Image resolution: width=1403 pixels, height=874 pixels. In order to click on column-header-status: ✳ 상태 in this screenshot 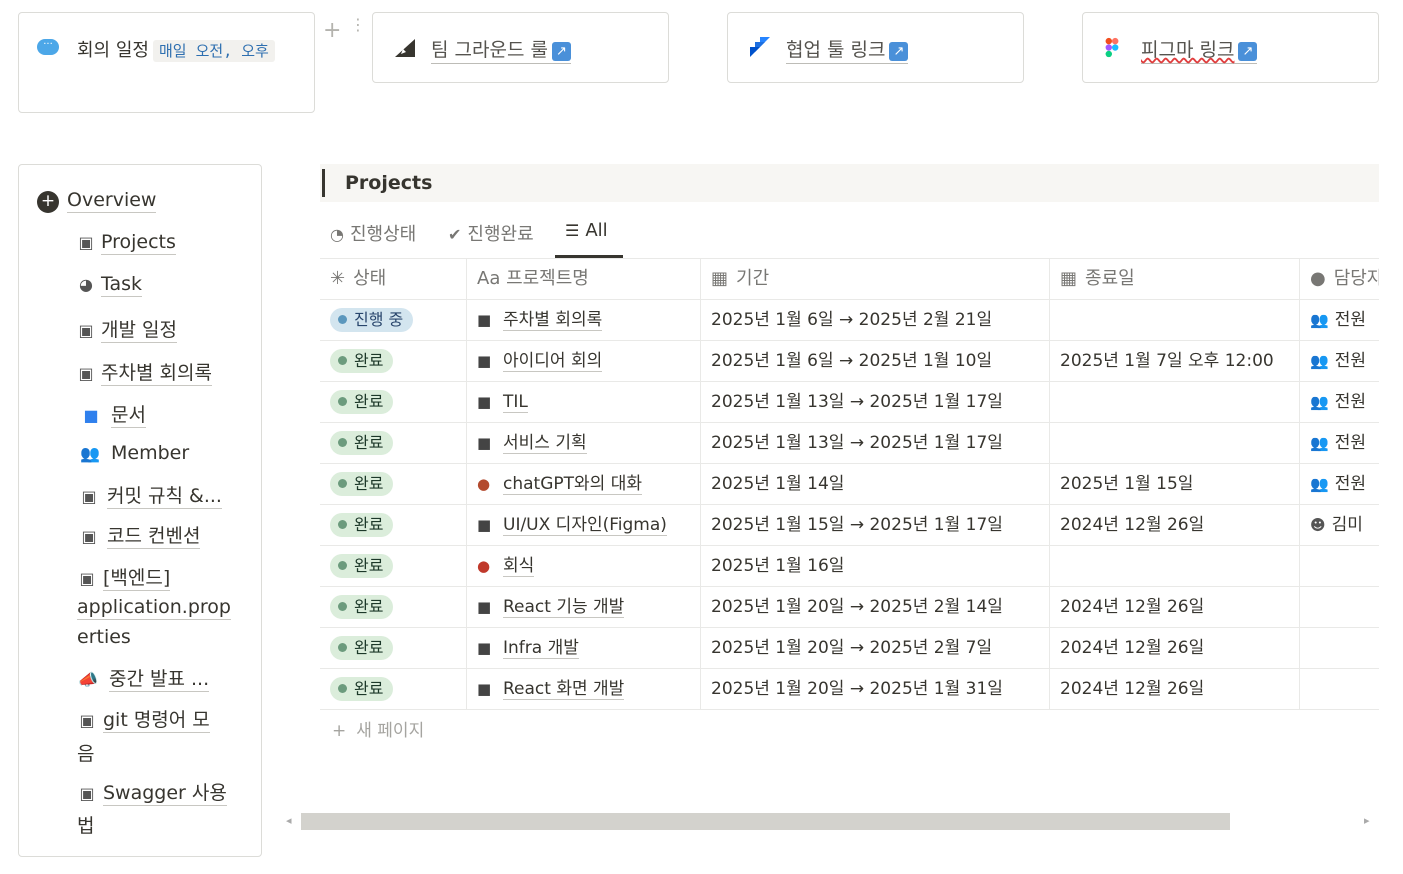, I will do `click(393, 279)`.